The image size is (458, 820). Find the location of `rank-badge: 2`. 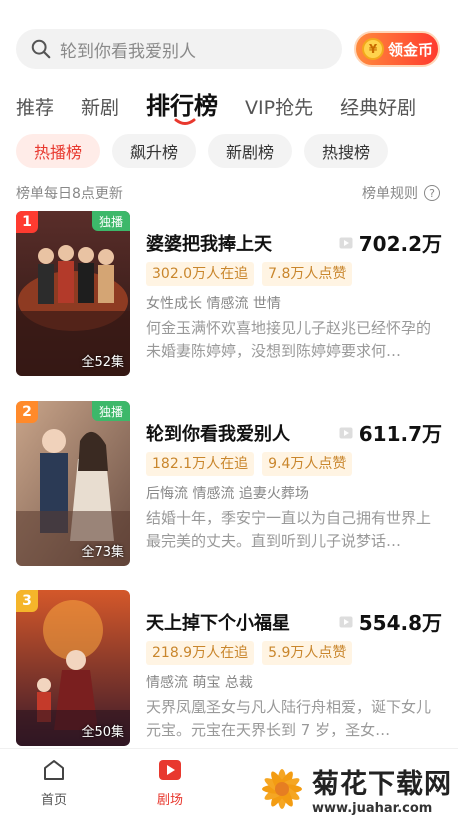

rank-badge: 2 is located at coordinates (27, 412).